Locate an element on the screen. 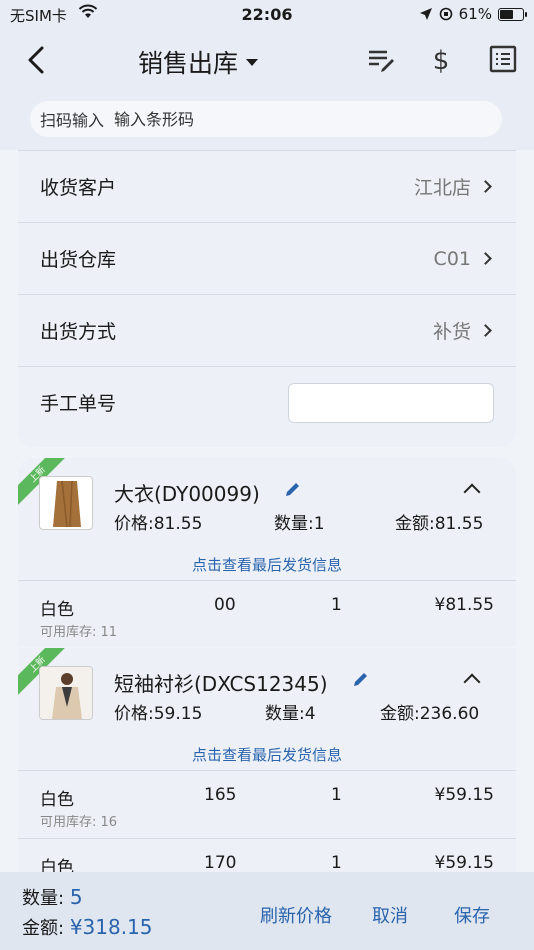 The width and height of the screenshot is (534, 950). product-price: 价格:59.15 is located at coordinates (158, 714).